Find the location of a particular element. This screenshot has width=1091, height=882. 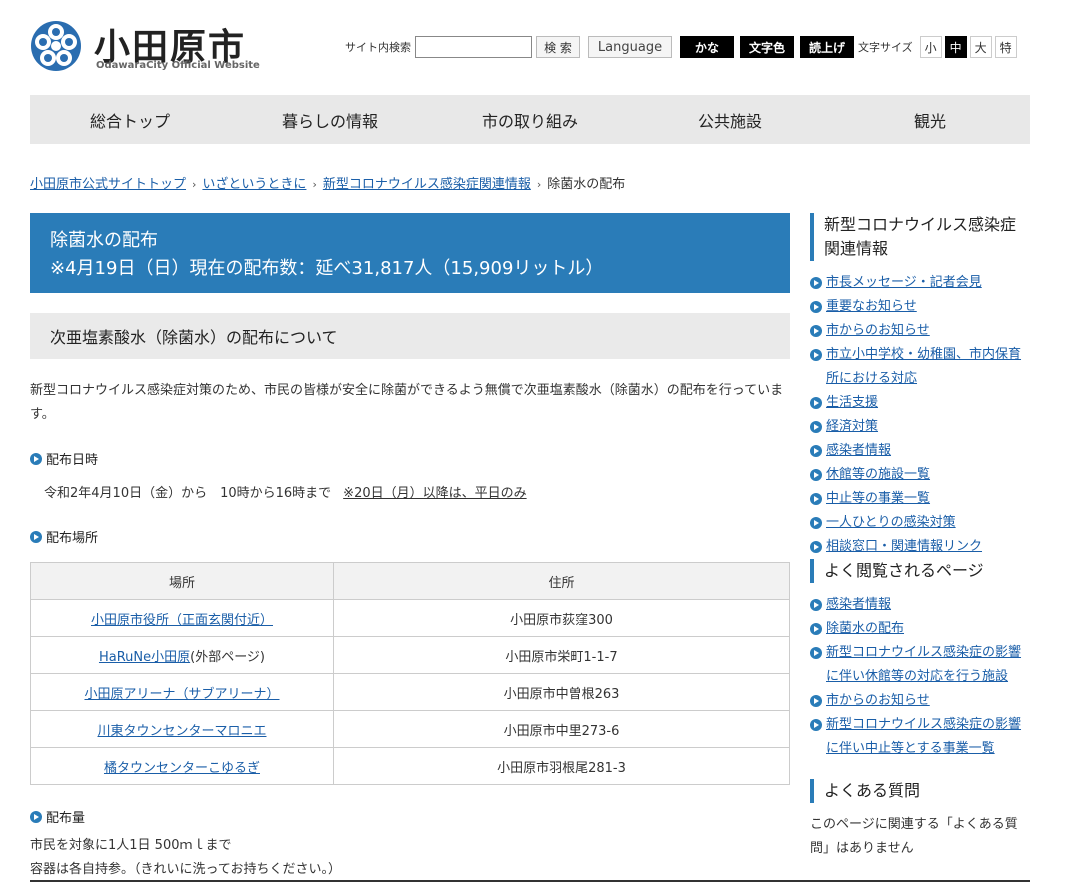

amount-line-1: 市民を対象に1人1日 500ｍｌまで is located at coordinates (131, 845).